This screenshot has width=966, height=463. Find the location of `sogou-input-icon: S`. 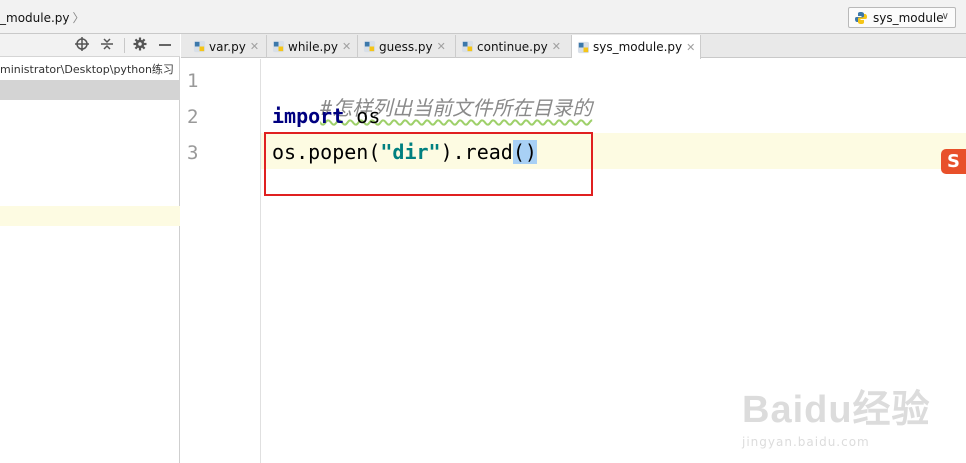

sogou-input-icon: S is located at coordinates (953, 161).